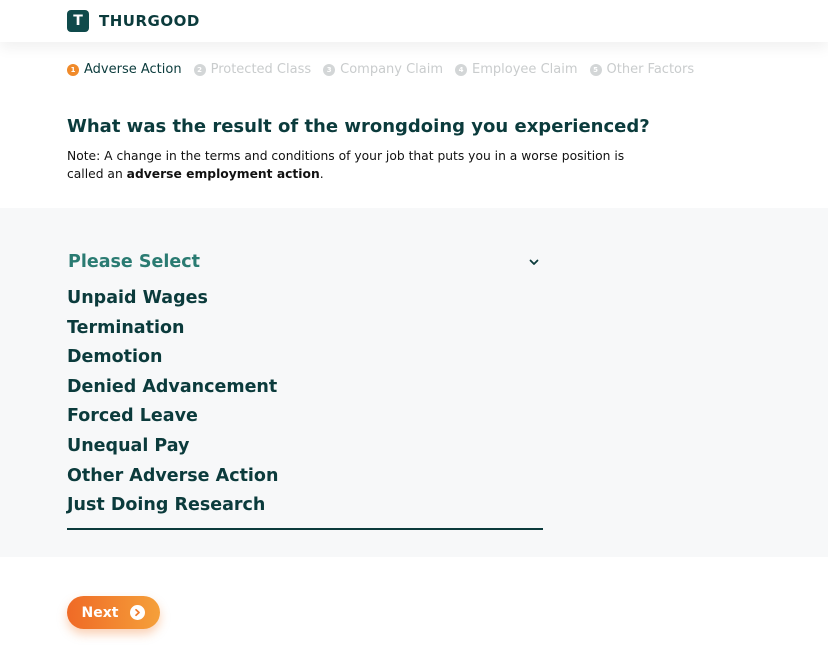 The image size is (828, 657). What do you see at coordinates (414, 21) in the screenshot?
I see `top-bar: T THURGOOD` at bounding box center [414, 21].